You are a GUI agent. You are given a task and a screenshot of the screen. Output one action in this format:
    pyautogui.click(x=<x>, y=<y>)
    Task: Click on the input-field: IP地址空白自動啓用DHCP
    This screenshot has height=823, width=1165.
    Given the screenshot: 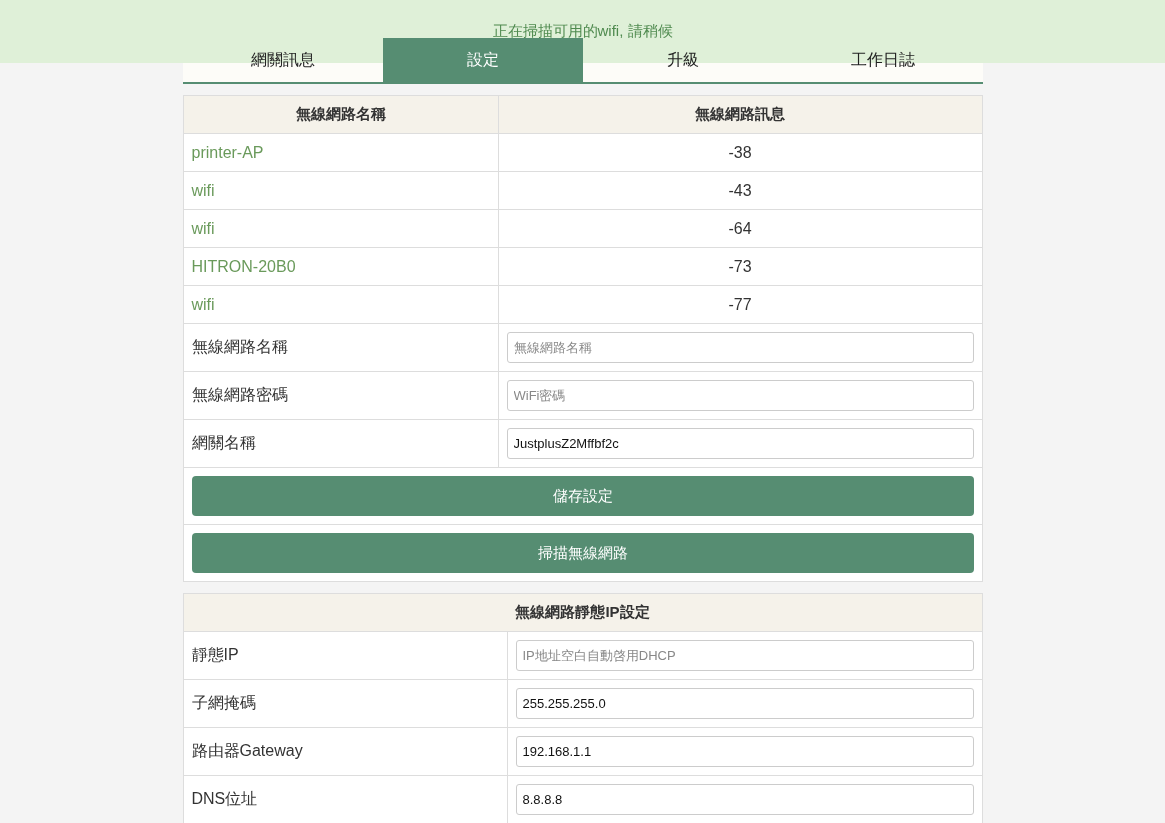 What is the action you would take?
    pyautogui.click(x=744, y=655)
    